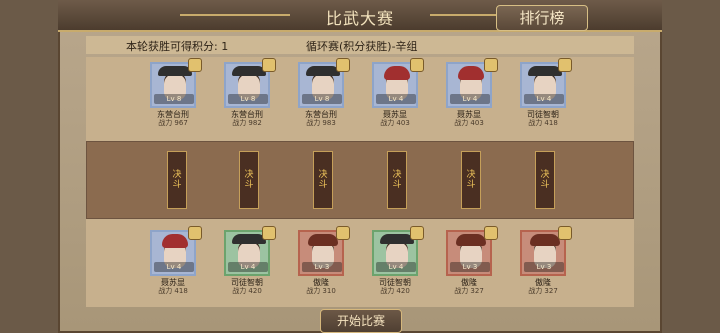 The width and height of the screenshot is (720, 333). I want to click on top-card: Lv 4 司徒智朝 战力 418, so click(546, 92).